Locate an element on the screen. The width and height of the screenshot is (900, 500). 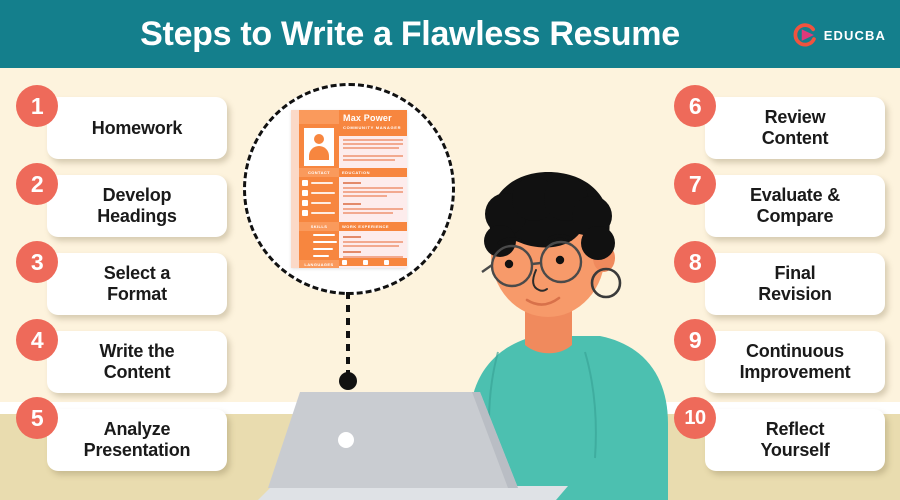
resume-section-skills: SKILLS is located at coordinates (319, 226).